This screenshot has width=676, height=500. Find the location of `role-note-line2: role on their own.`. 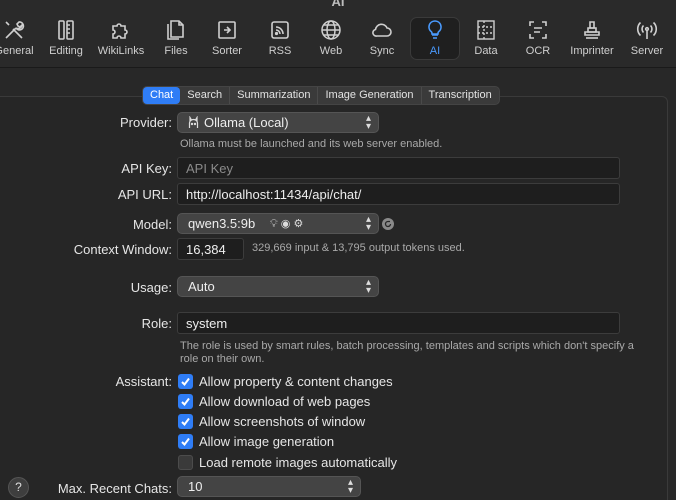

role-note-line2: role on their own. is located at coordinates (222, 359).